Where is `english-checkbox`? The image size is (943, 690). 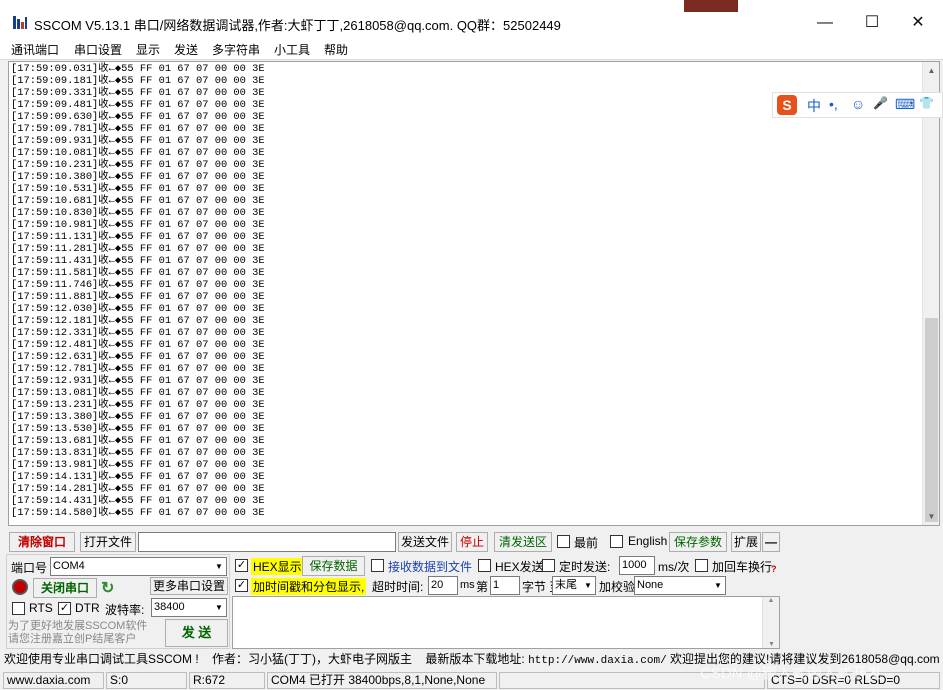 english-checkbox is located at coordinates (616, 541).